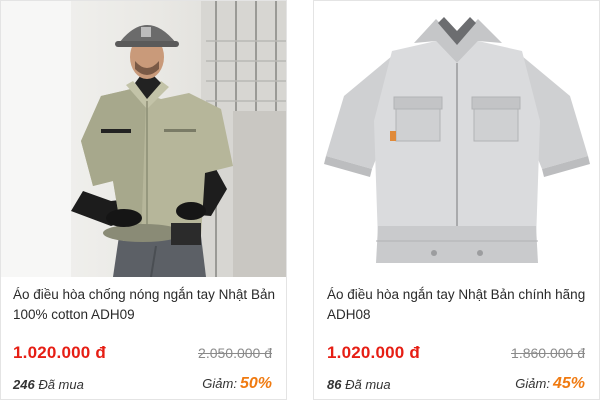  I want to click on original-price: 2.050.000 đ, so click(235, 353).